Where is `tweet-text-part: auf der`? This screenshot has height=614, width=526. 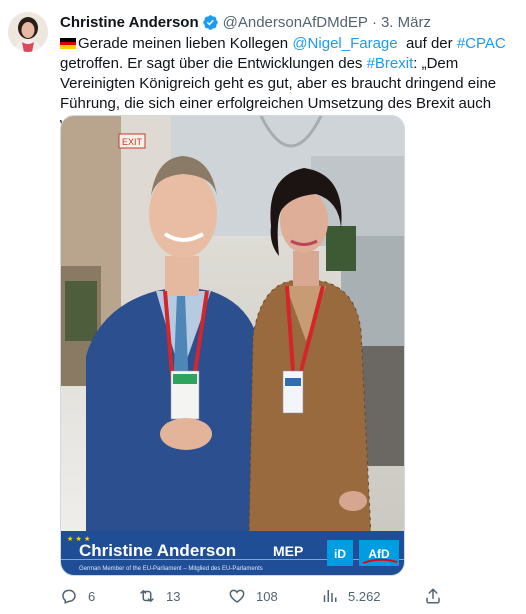
tweet-text-part: auf der is located at coordinates (427, 43).